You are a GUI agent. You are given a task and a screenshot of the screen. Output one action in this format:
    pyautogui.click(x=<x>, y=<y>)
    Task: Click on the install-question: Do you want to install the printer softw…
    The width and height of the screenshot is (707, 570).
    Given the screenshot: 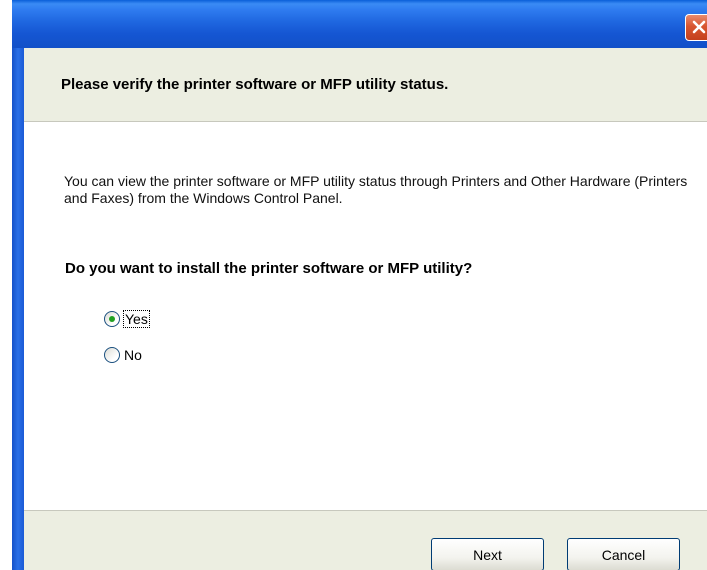 What is the action you would take?
    pyautogui.click(x=269, y=268)
    